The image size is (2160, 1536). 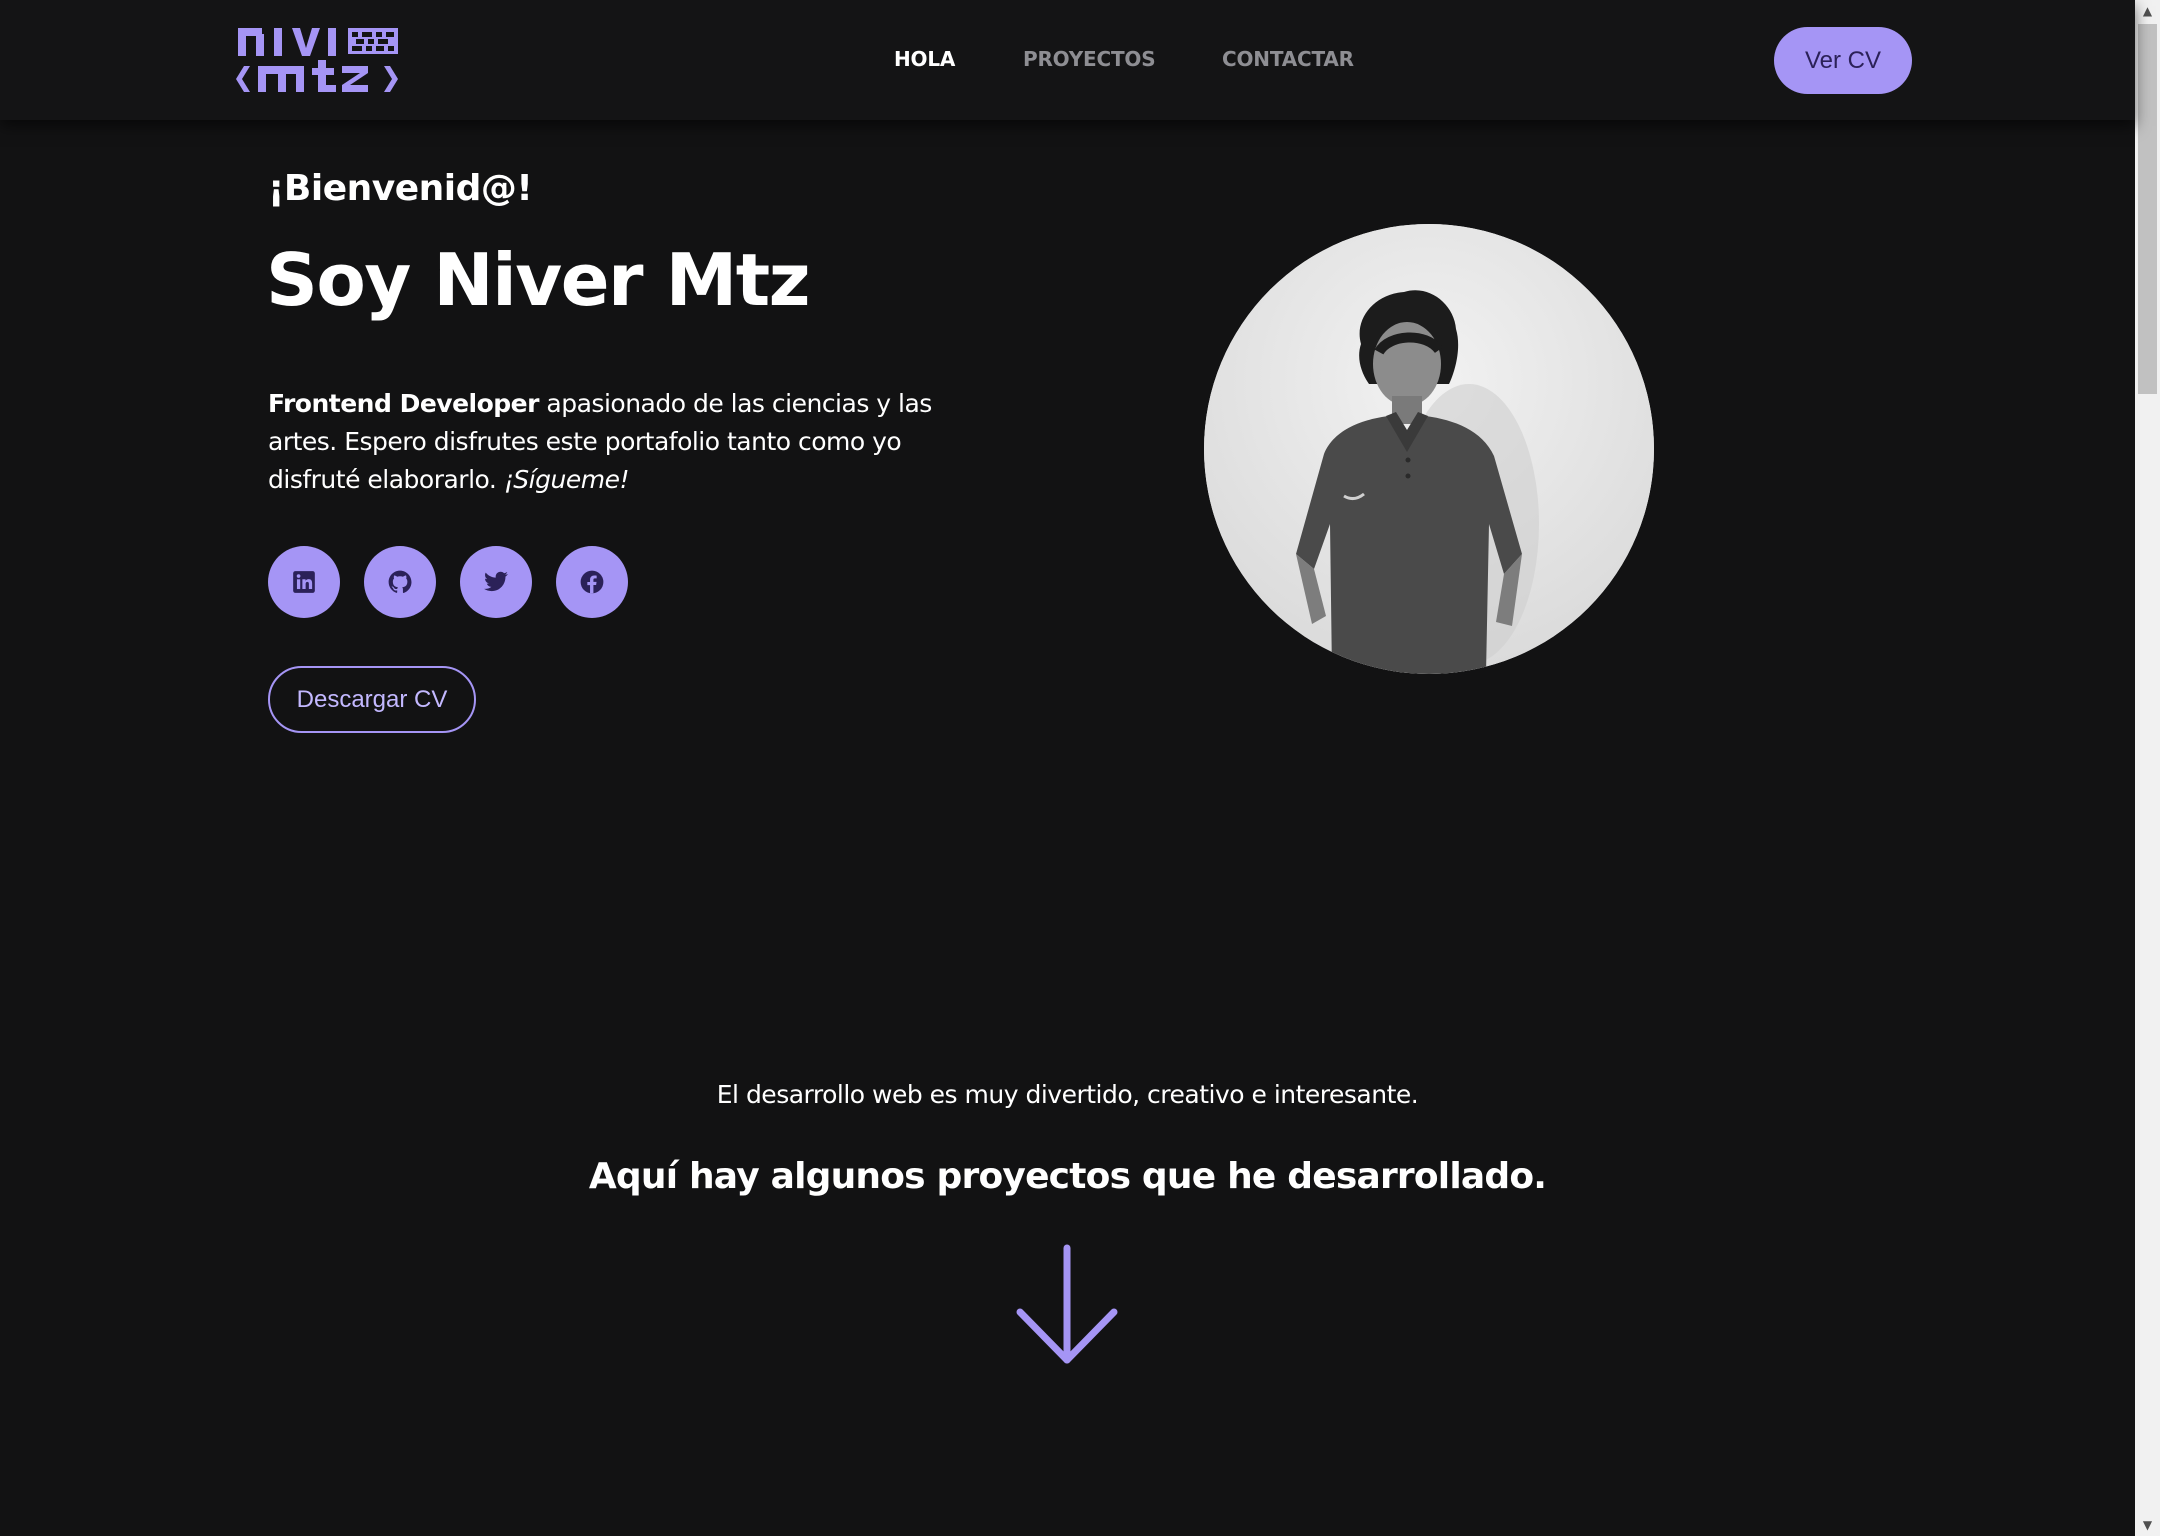 I want to click on view-cv-button: Ver CV, so click(x=1843, y=60).